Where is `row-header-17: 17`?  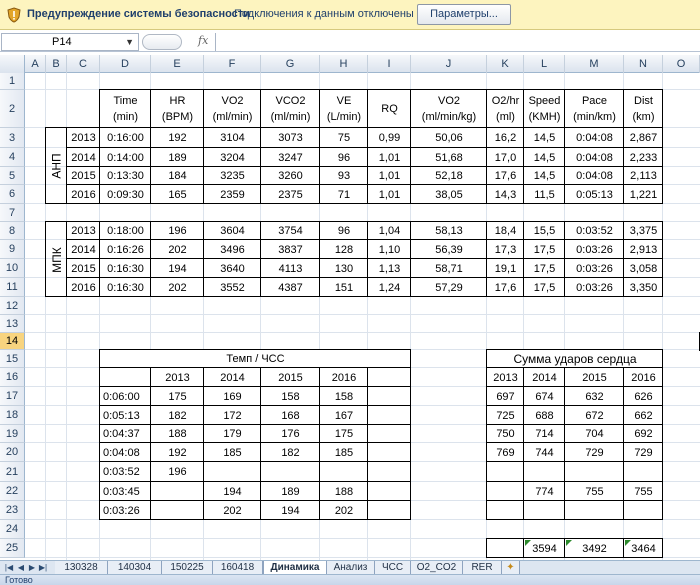
row-header-17: 17 is located at coordinates (12, 396).